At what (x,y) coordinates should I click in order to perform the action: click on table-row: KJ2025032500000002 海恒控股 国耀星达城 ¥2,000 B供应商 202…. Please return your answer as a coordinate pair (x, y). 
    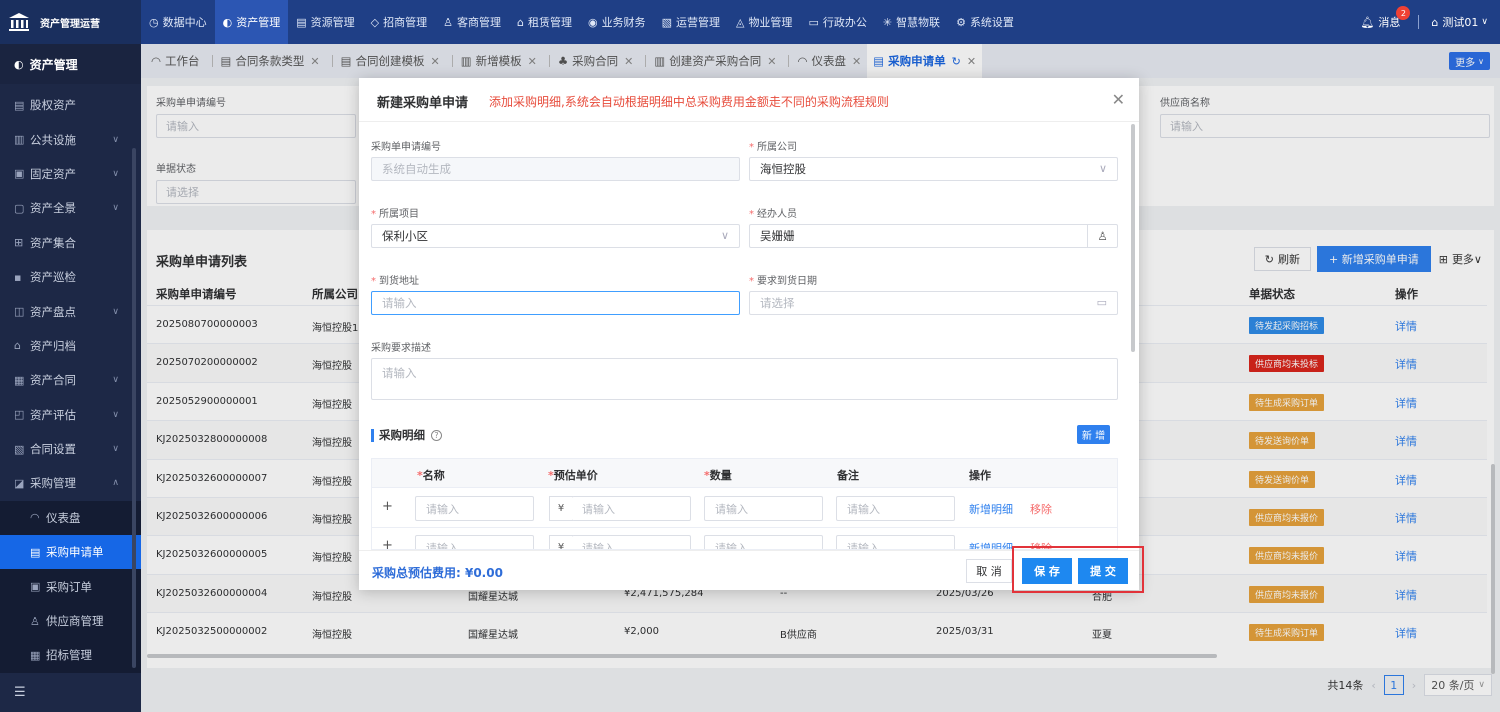
    Looking at the image, I should click on (817, 631).